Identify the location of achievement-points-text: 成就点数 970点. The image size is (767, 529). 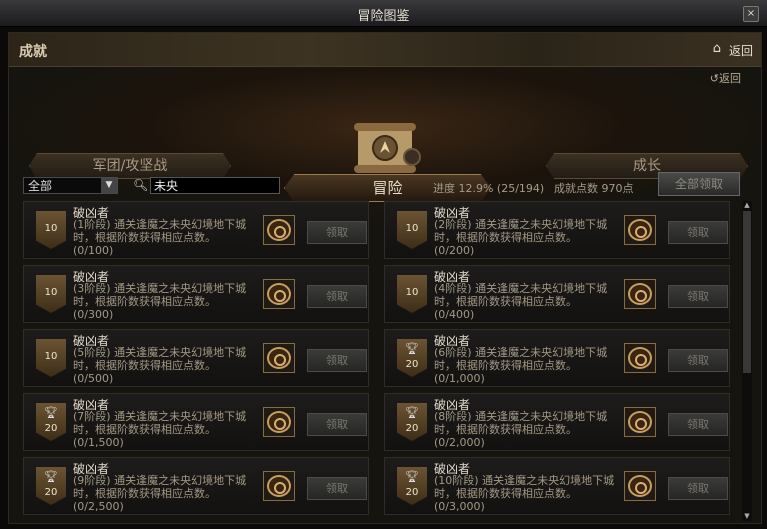
(594, 188).